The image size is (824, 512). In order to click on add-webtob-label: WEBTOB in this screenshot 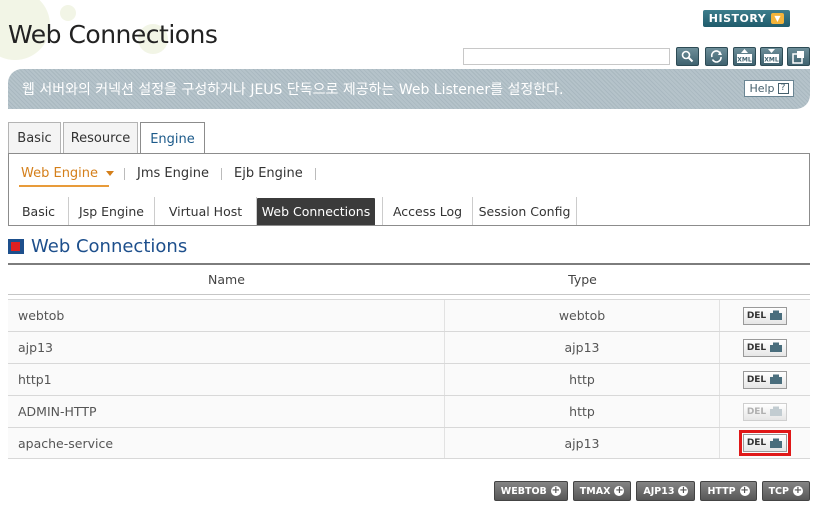, I will do `click(523, 491)`.